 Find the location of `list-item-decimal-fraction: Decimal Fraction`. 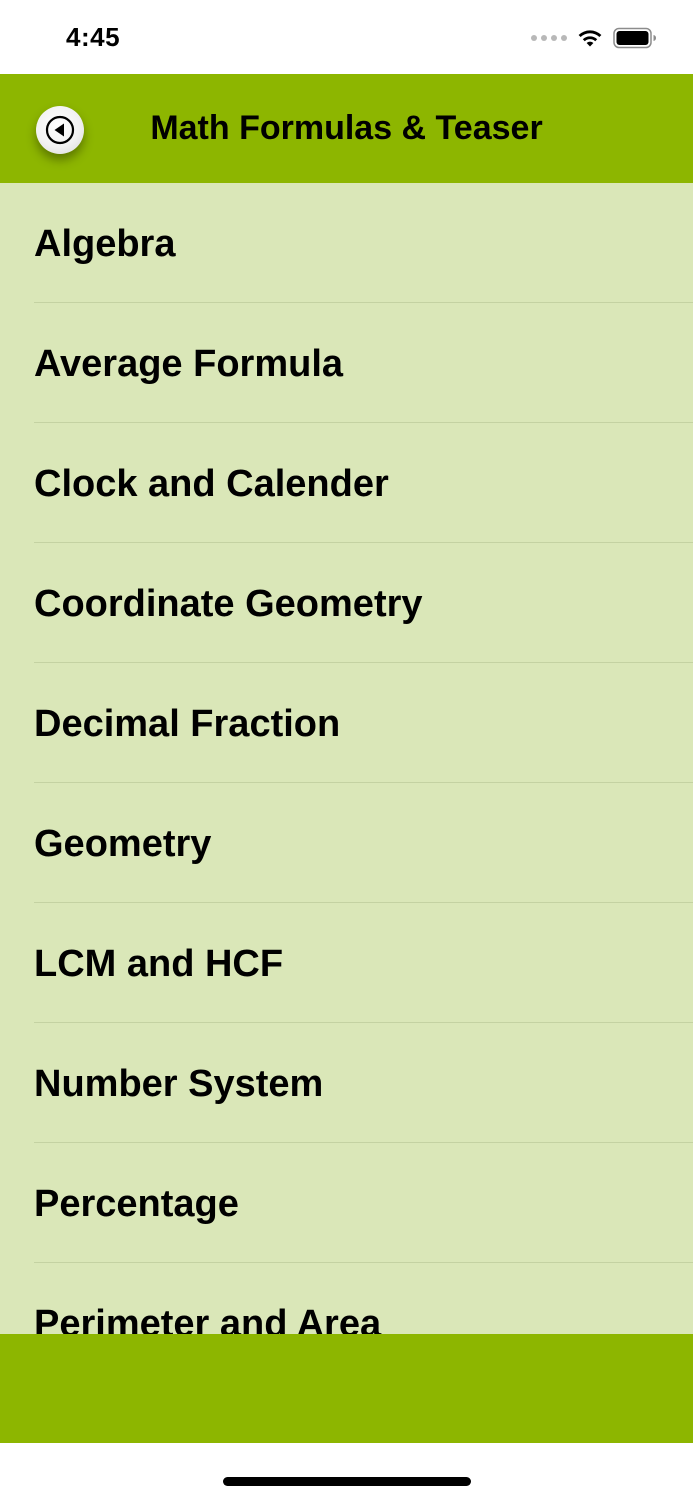

list-item-decimal-fraction: Decimal Fraction is located at coordinates (346, 723).